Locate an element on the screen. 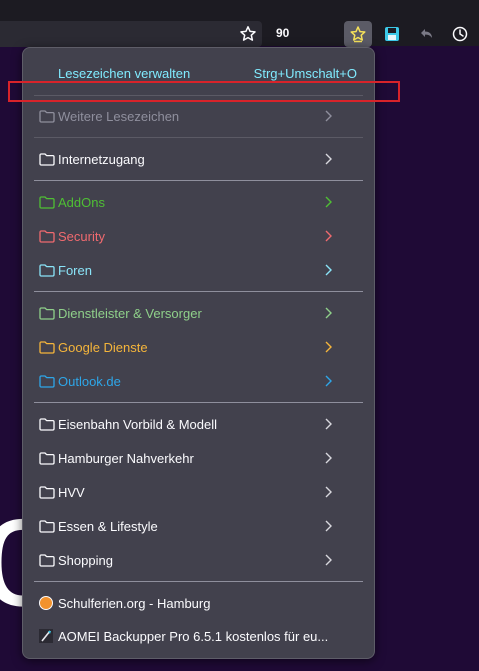 Image resolution: width=479 pixels, height=671 pixels. clock-icon is located at coordinates (460, 34).